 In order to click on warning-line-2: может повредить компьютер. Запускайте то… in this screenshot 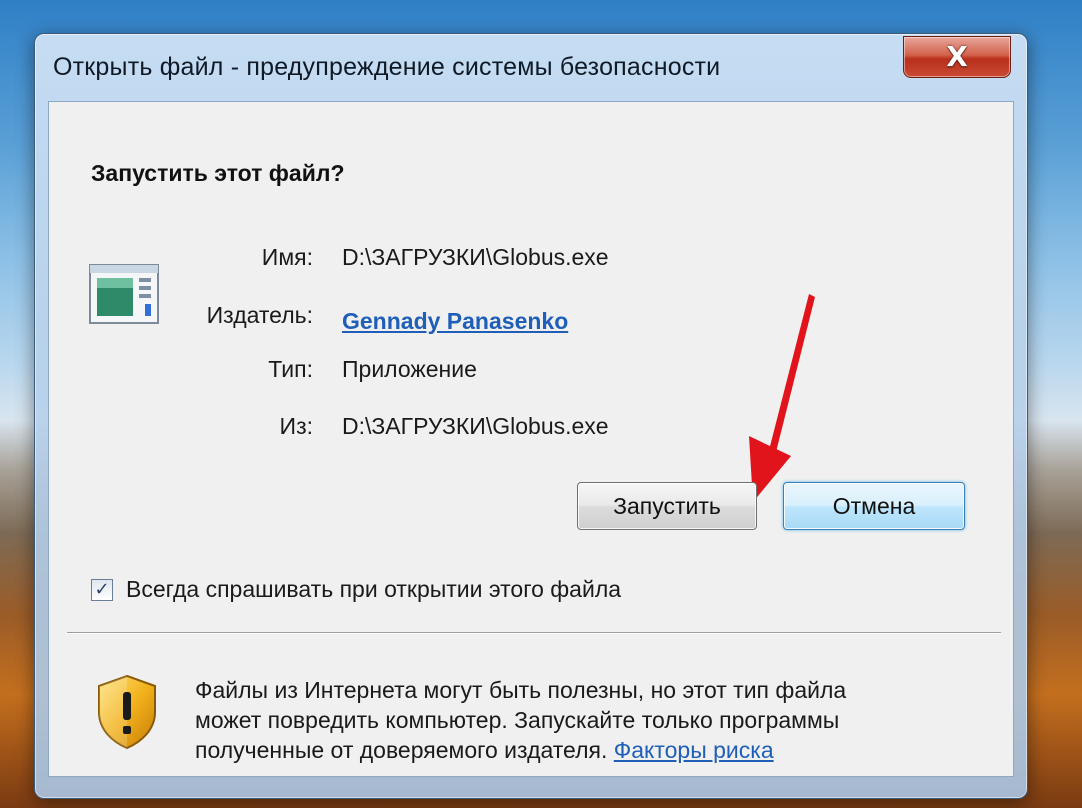, I will do `click(517, 720)`.